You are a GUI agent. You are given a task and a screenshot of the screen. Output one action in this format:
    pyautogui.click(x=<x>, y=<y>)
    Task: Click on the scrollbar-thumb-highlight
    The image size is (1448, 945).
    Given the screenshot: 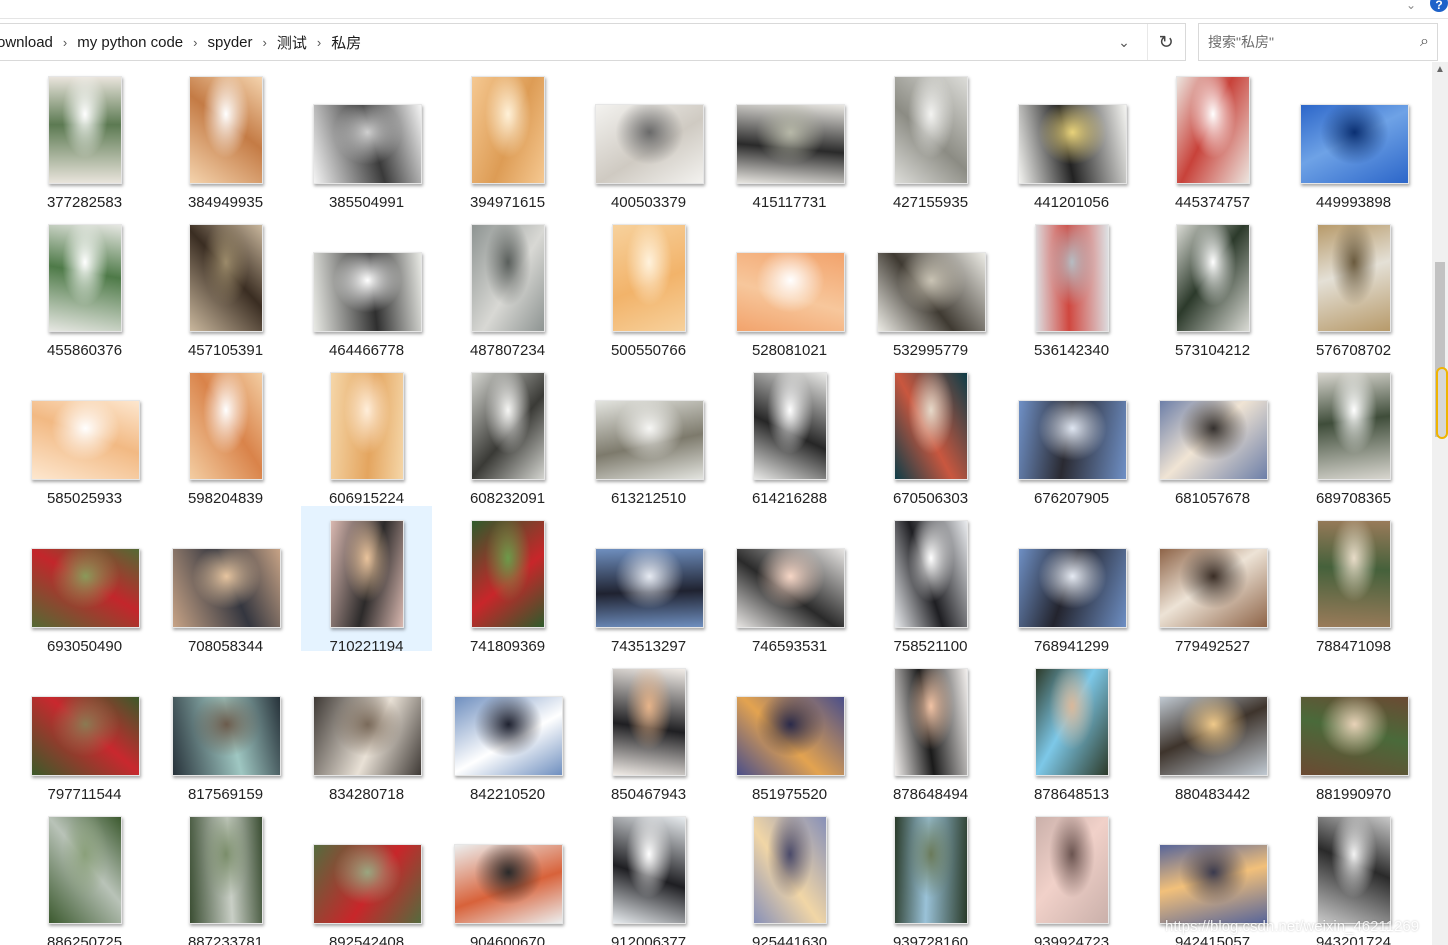 What is the action you would take?
    pyautogui.click(x=1442, y=403)
    